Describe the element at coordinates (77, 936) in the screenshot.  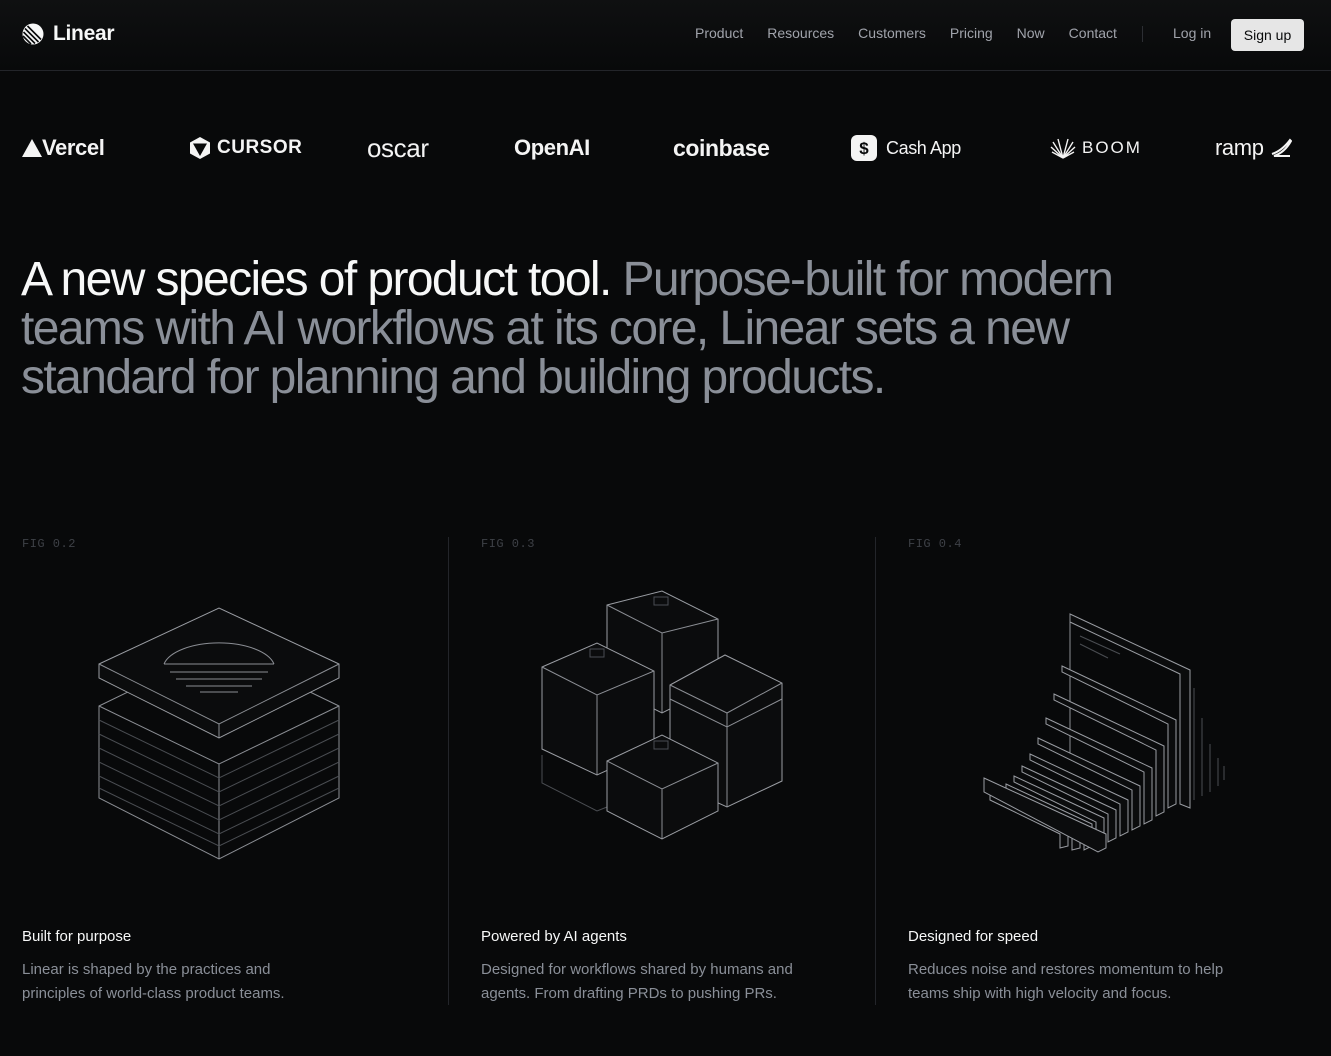
I see `feature-title: Built for purpose` at that location.